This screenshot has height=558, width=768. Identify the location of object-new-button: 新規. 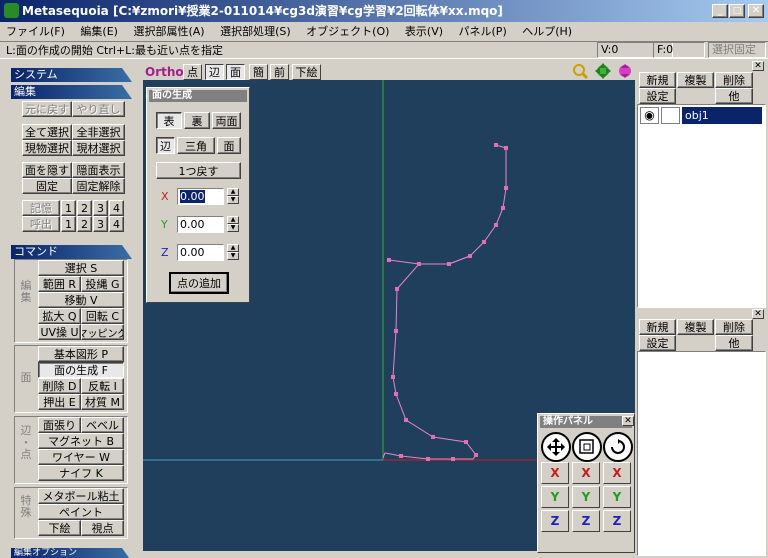
(657, 80).